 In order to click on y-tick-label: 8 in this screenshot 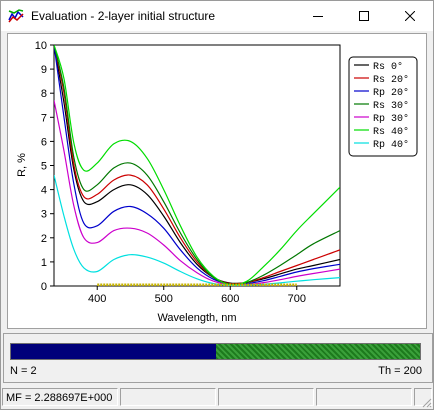, I will do `click(44, 94)`.